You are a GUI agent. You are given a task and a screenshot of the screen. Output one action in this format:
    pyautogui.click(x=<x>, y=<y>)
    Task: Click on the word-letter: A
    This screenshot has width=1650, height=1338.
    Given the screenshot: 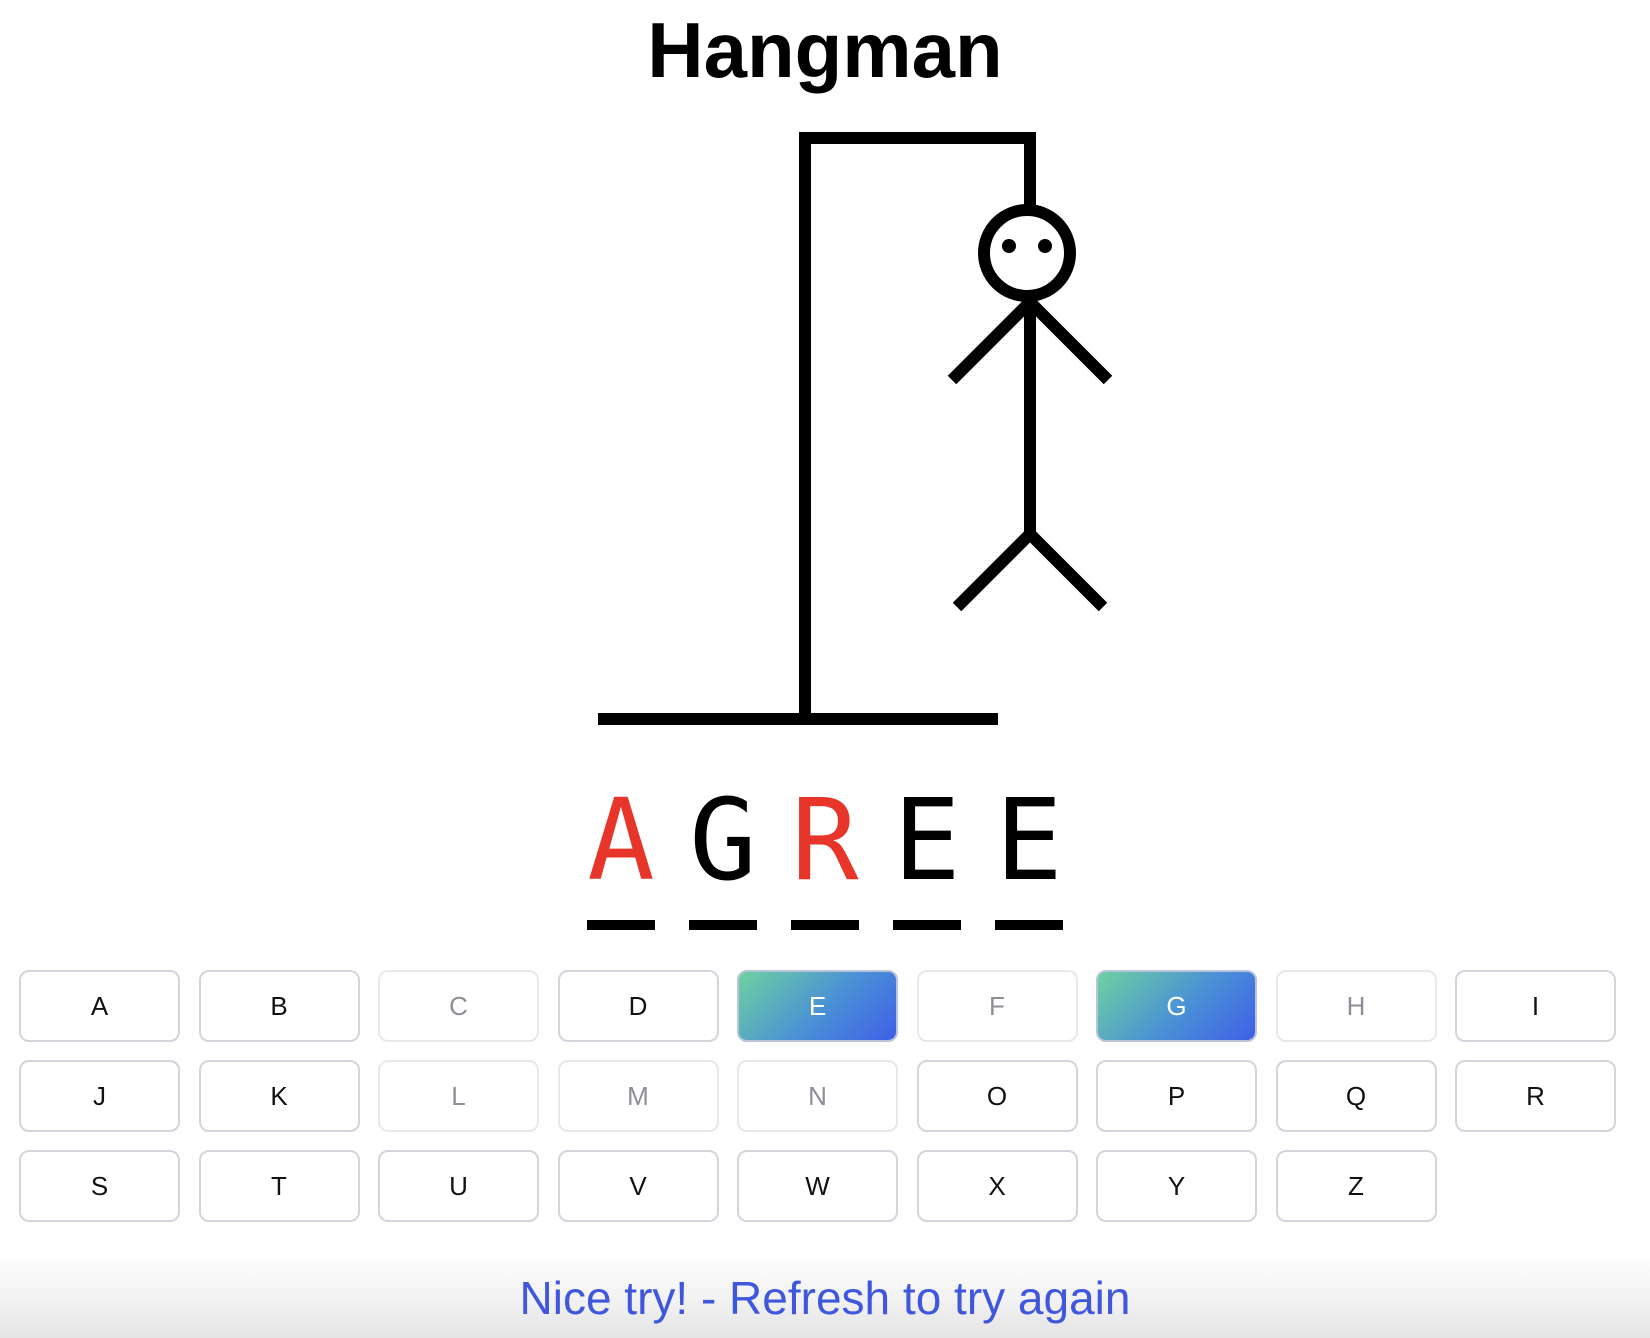 What is the action you would take?
    pyautogui.click(x=621, y=841)
    